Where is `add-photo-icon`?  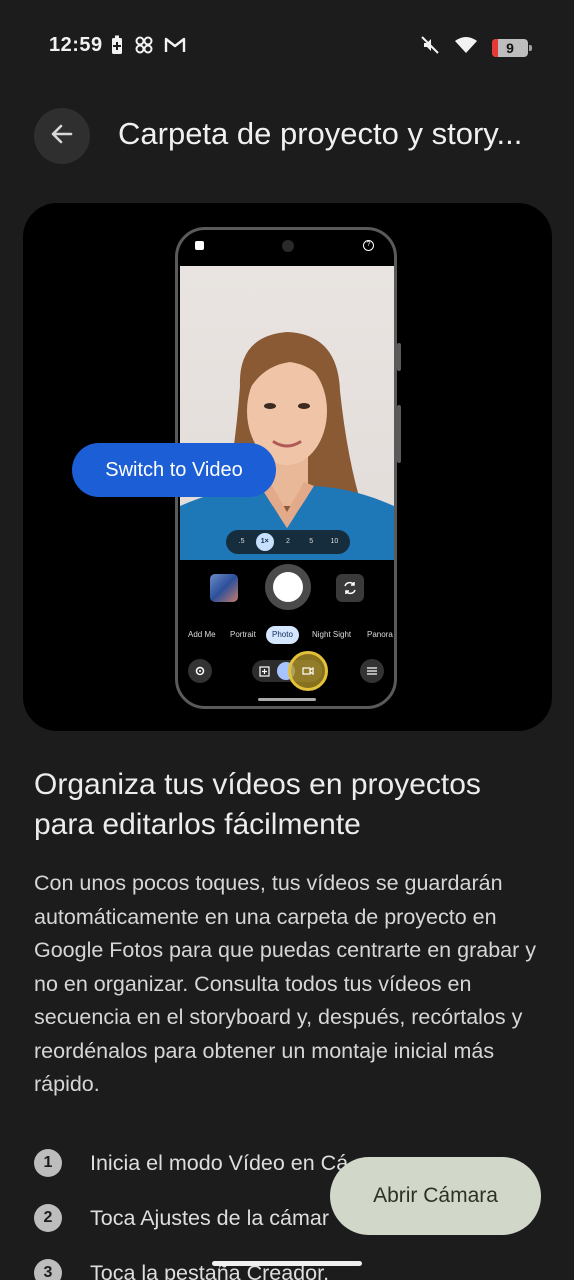
add-photo-icon is located at coordinates (264, 671).